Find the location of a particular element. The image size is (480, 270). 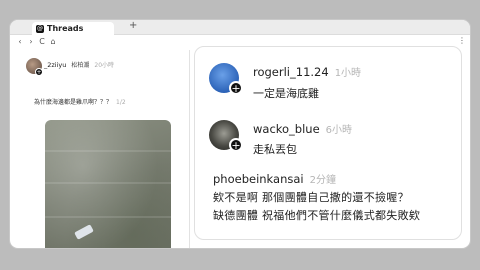

post-time: 20小時 is located at coordinates (104, 65).